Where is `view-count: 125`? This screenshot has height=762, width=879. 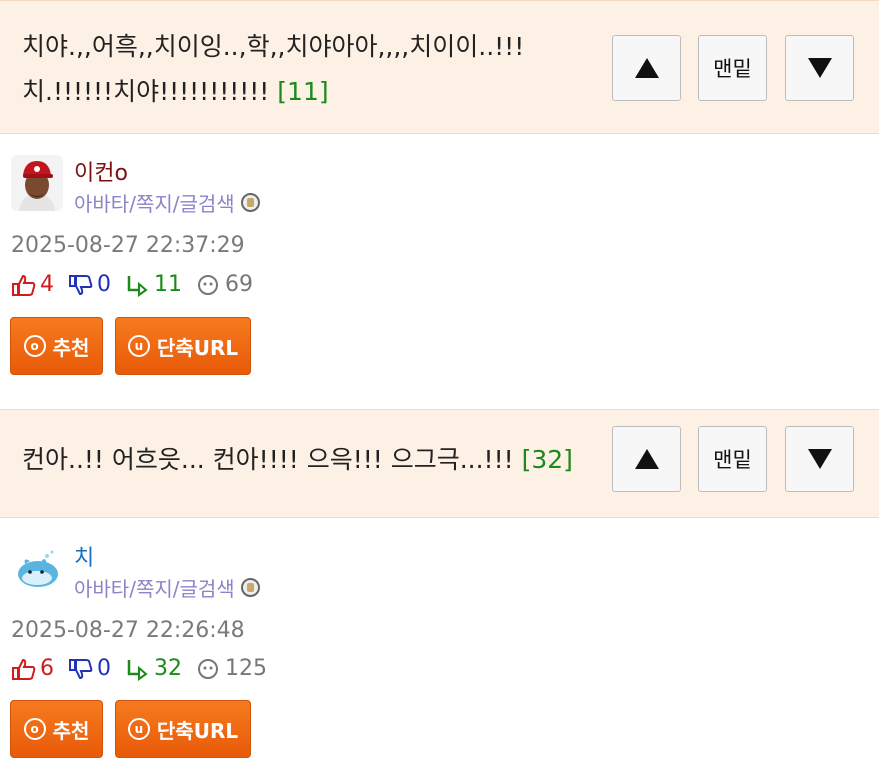
view-count: 125 is located at coordinates (246, 668).